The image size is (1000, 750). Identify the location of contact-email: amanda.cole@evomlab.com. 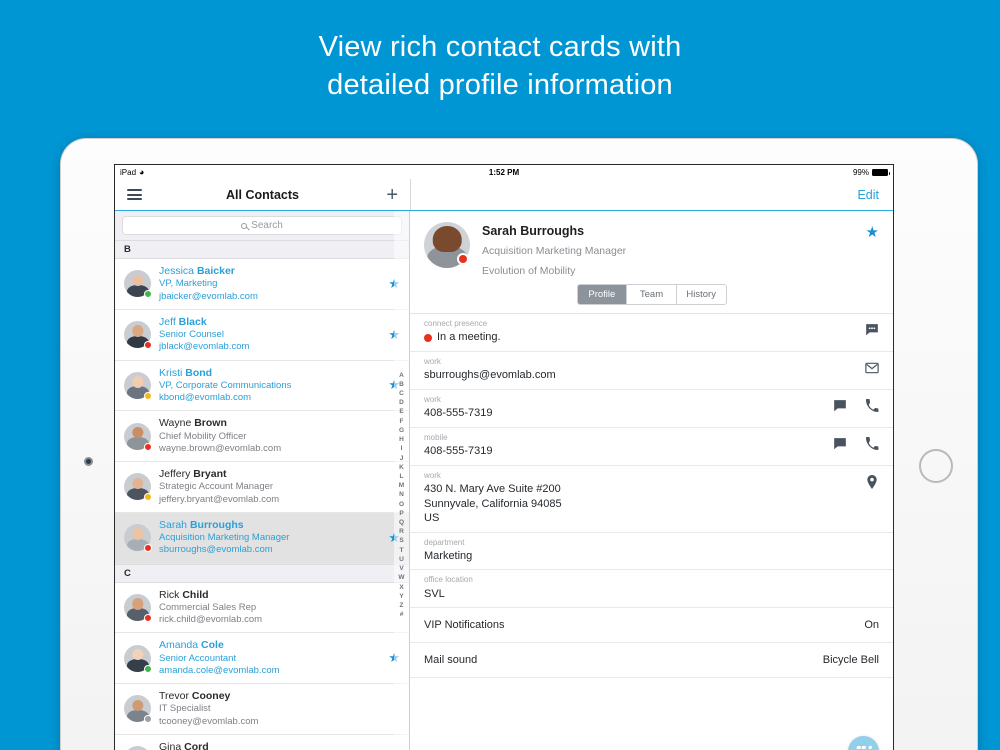
(219, 670).